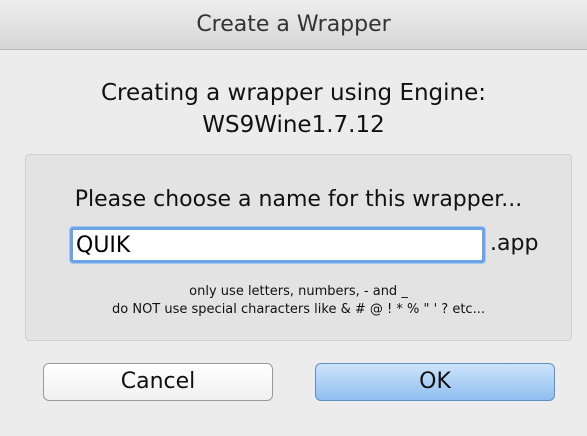 The image size is (587, 436). I want to click on engine-name: WS9Wine1.7.12, so click(293, 125).